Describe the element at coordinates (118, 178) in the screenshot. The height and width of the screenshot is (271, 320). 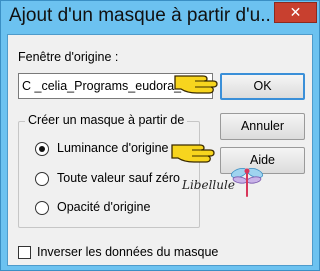
I see `radio-nonzero-label: Toute valeur sauf zéro` at that location.